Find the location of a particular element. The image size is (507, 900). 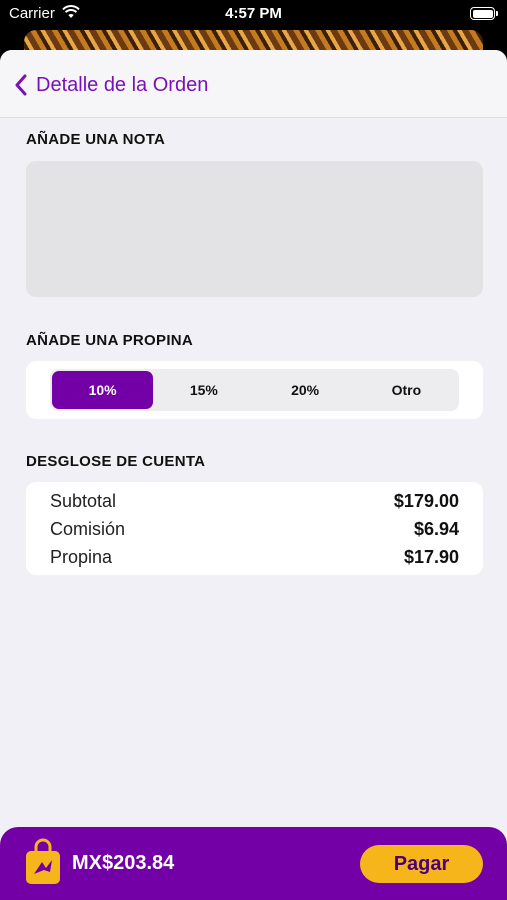

subtotal-label: Subtotal is located at coordinates (83, 500).